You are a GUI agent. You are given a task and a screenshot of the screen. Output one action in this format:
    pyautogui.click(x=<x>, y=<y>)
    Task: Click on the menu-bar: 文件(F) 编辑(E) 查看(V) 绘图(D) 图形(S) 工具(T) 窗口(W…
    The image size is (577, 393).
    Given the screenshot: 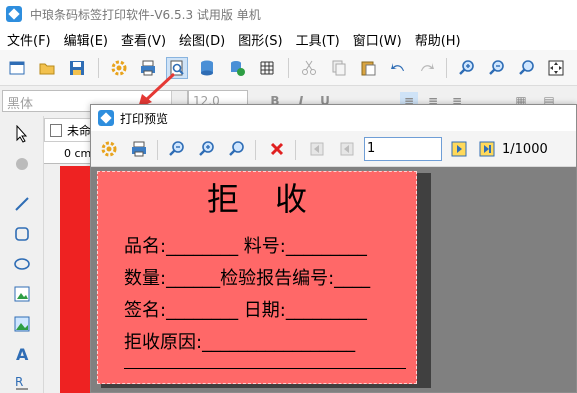 What is the action you would take?
    pyautogui.click(x=288, y=39)
    